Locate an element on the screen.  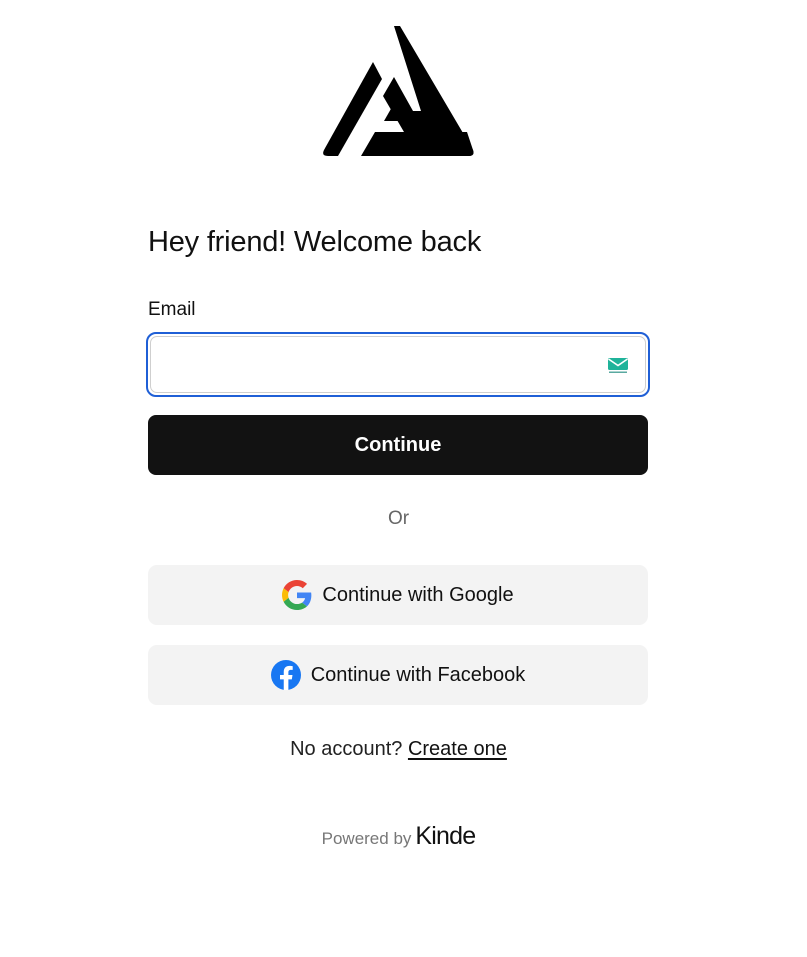
kinde-logo: Kinde is located at coordinates (445, 836).